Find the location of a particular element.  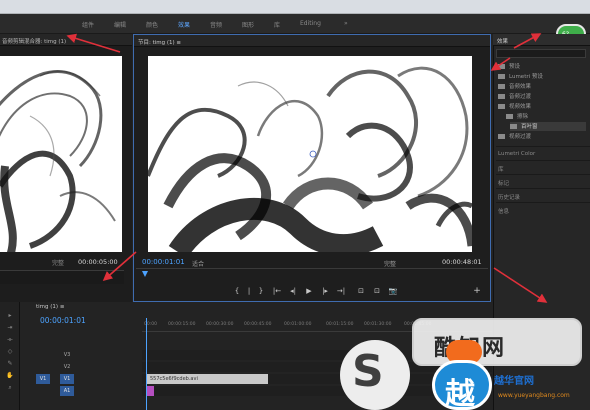

tree-item-label: 视频效果 is located at coordinates (520, 107).